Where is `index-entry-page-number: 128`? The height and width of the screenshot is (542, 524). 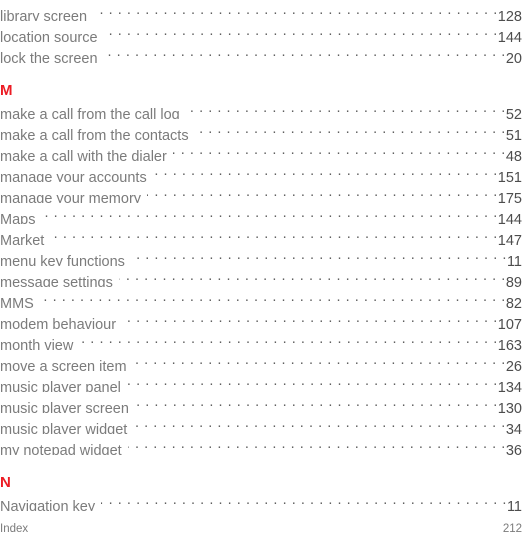
index-entry-page-number: 128 is located at coordinates (509, 15).